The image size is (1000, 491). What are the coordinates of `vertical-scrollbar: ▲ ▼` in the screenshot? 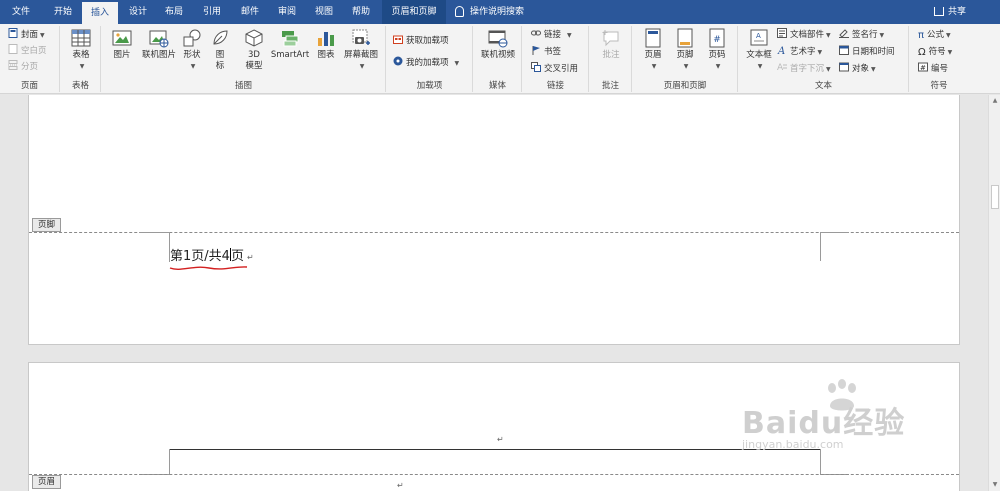 It's located at (994, 293).